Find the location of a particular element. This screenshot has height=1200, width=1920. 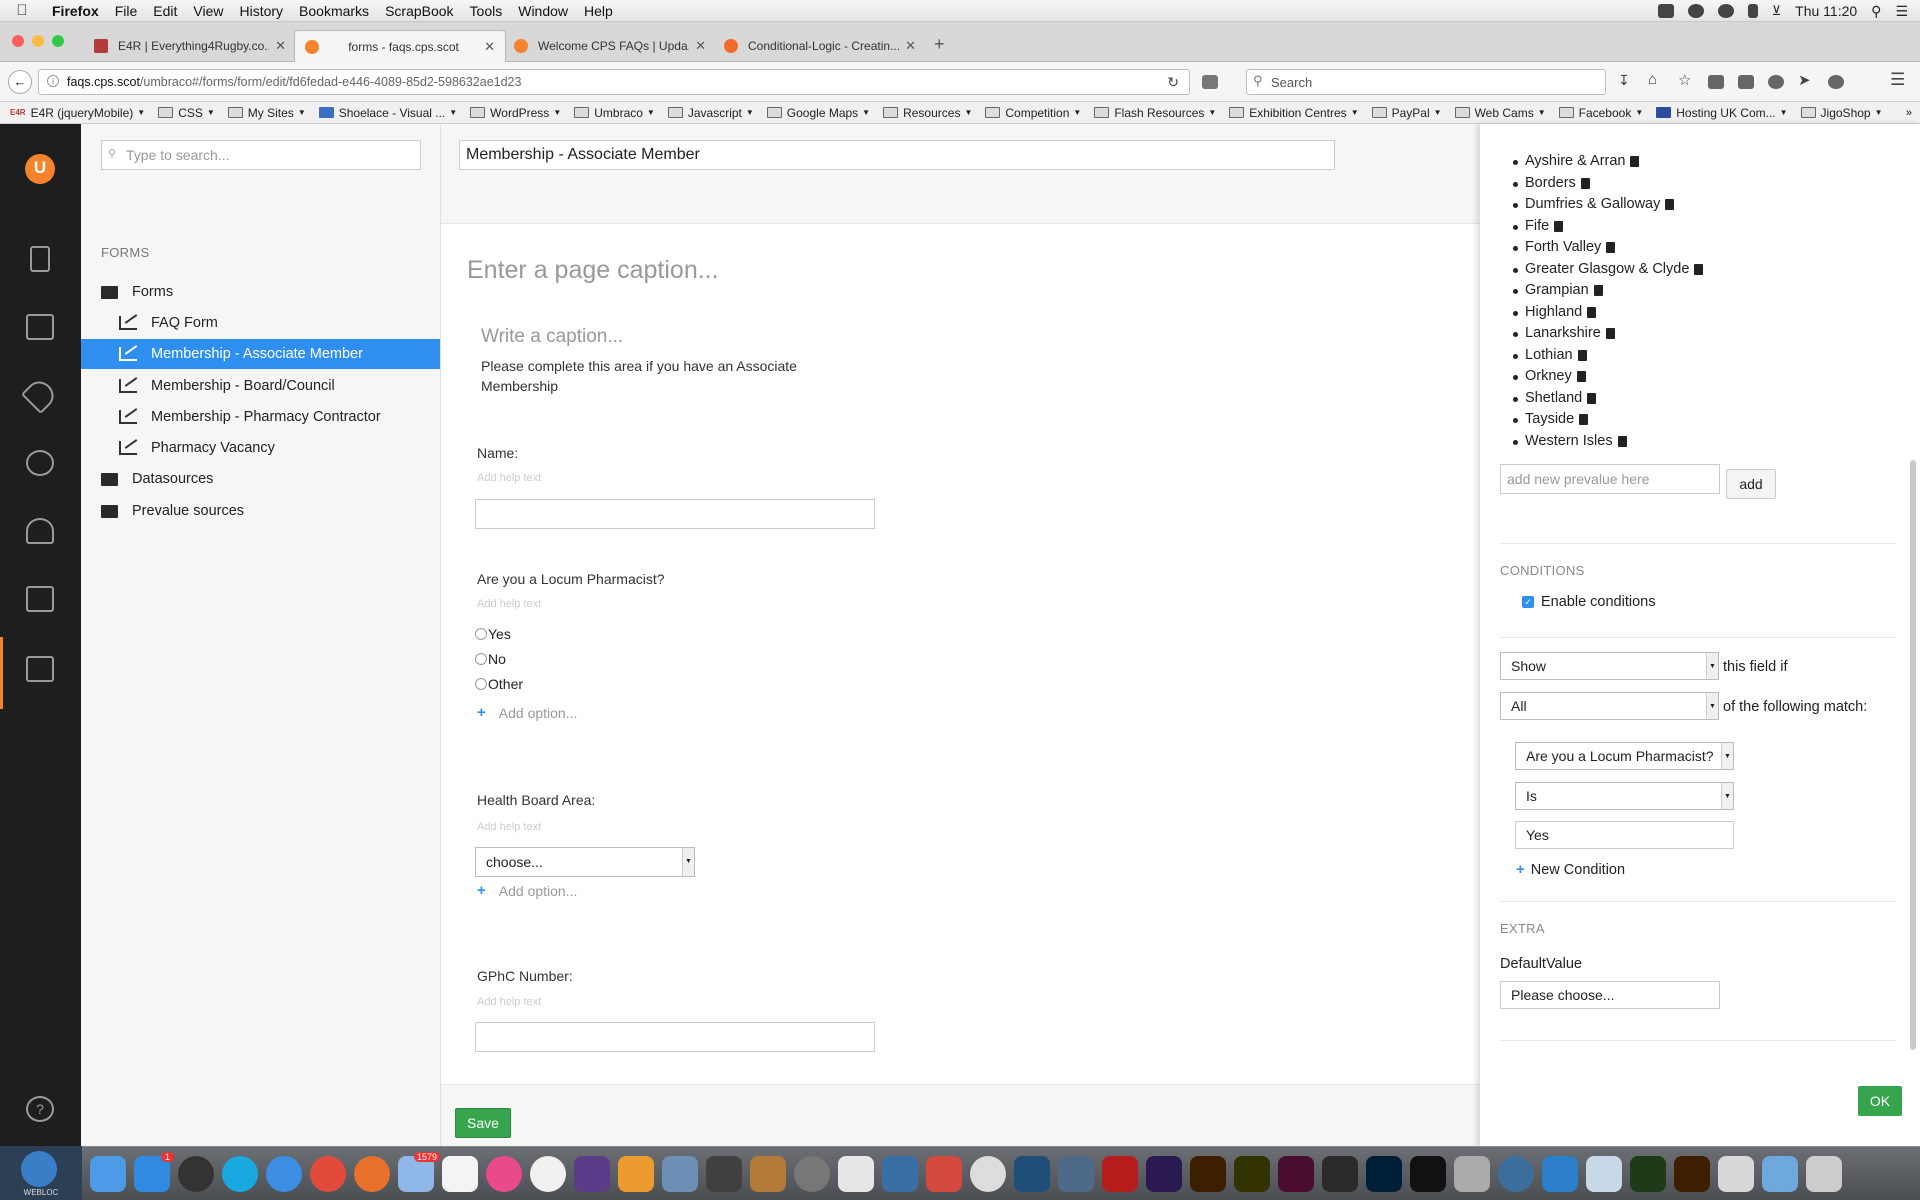

bookmark-javascript: Javascript ▼ is located at coordinates (710, 113).